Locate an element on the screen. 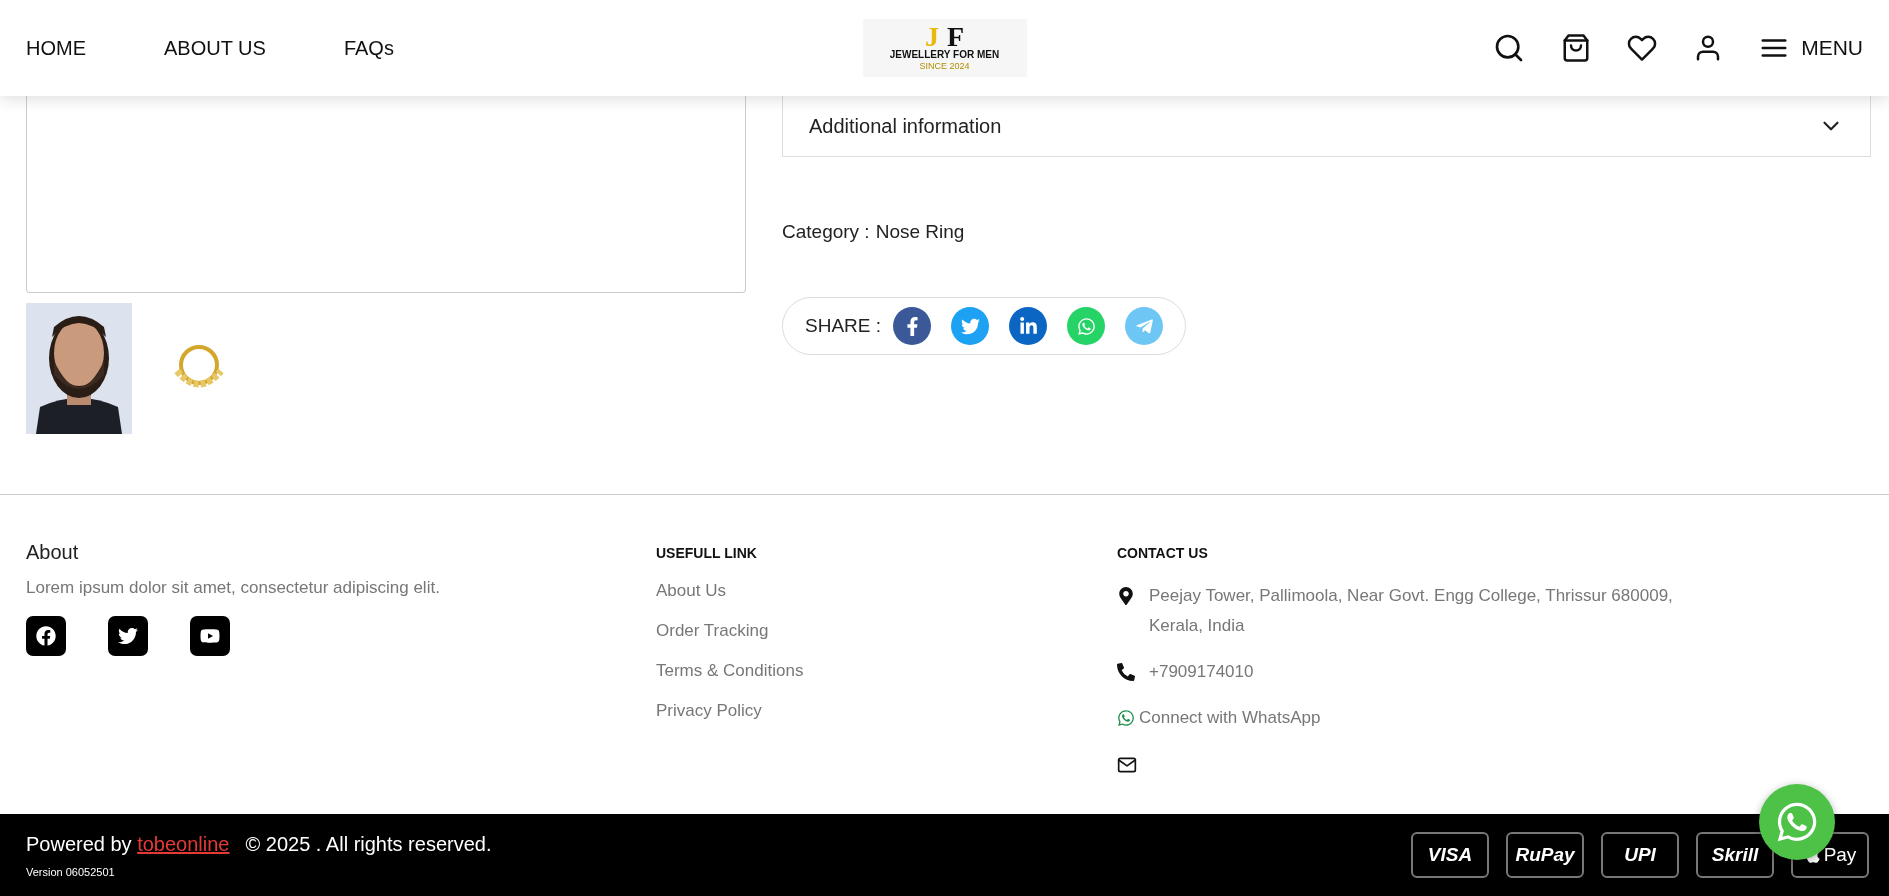 The width and height of the screenshot is (1889, 896). shopping-bag-icon is located at coordinates (1576, 48).